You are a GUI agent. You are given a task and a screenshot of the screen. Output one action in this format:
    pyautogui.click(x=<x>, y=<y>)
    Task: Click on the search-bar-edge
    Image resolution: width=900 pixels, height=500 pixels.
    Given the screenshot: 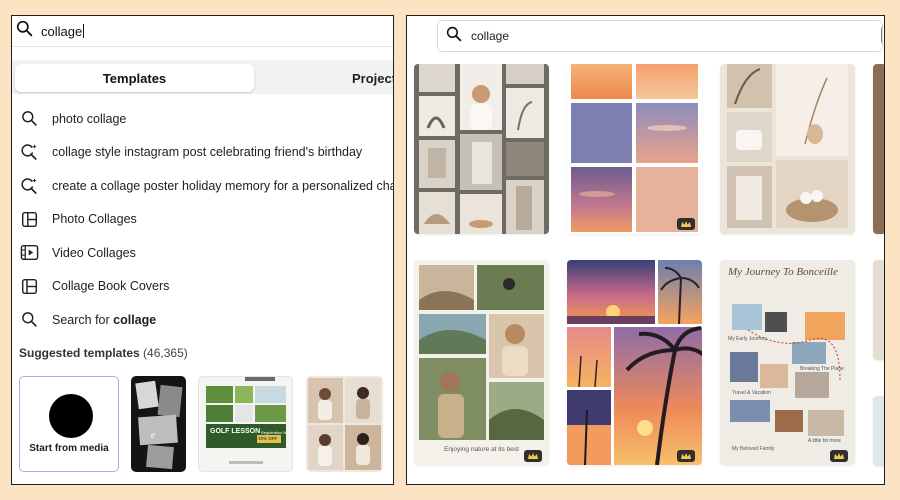 What is the action you would take?
    pyautogui.click(x=882, y=35)
    